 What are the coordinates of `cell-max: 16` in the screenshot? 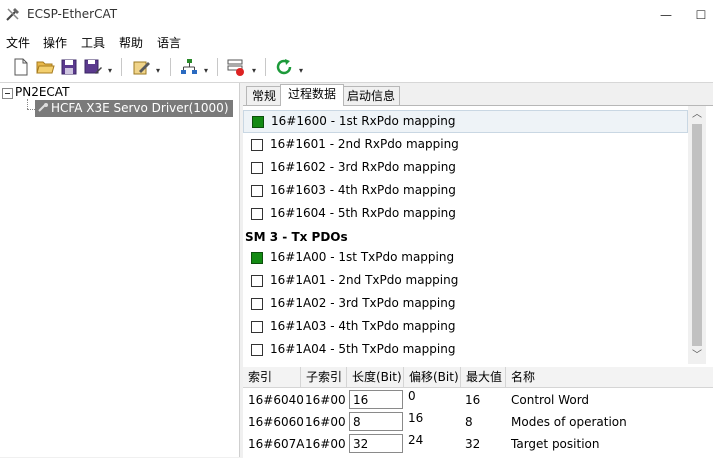 It's located at (473, 400).